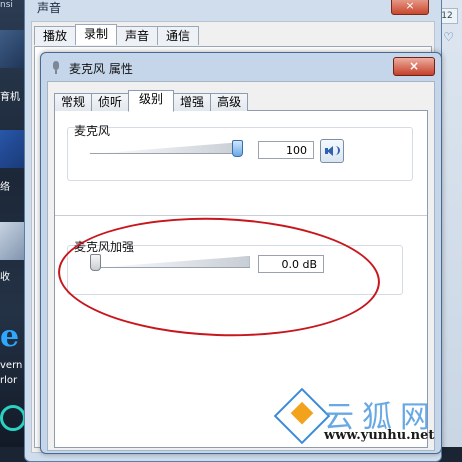 This screenshot has width=462, height=462. I want to click on ie-icon: e, so click(13, 337).